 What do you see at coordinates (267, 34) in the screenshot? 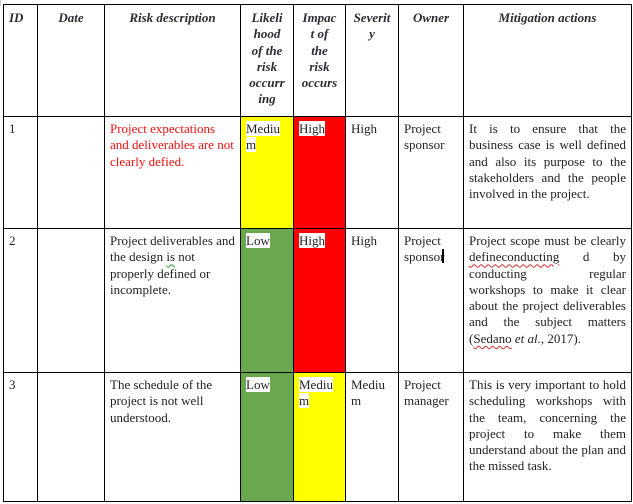
I see `header-likelihood-line: hood` at bounding box center [267, 34].